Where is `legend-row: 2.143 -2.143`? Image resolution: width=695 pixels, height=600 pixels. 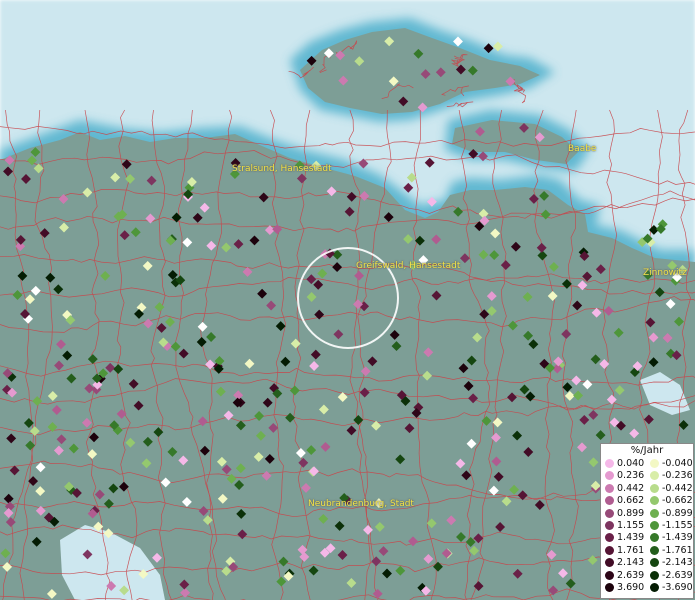 legend-row: 2.143 -2.143 is located at coordinates (648, 563).